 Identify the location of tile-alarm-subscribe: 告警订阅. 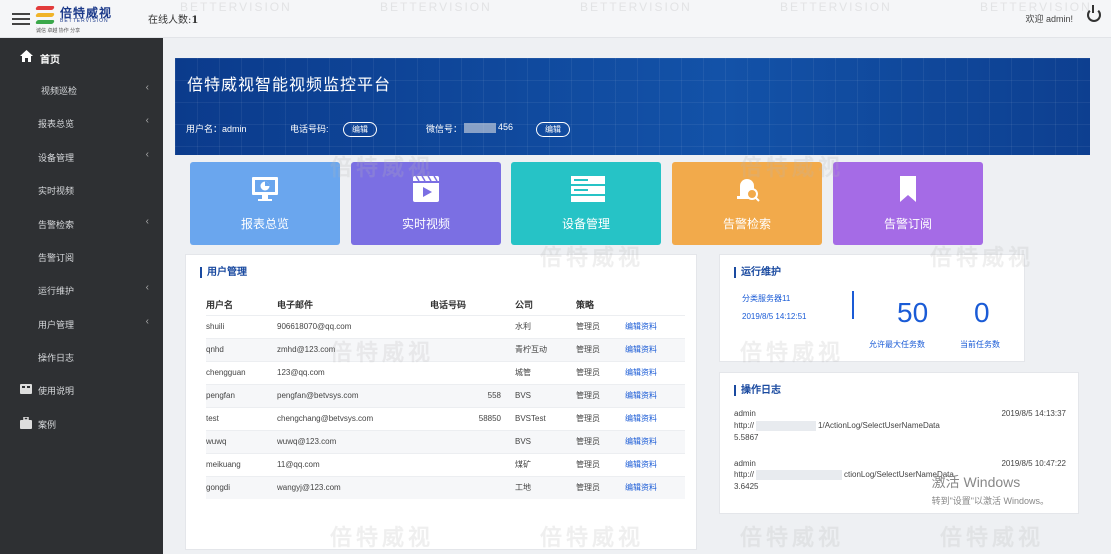
(908, 203).